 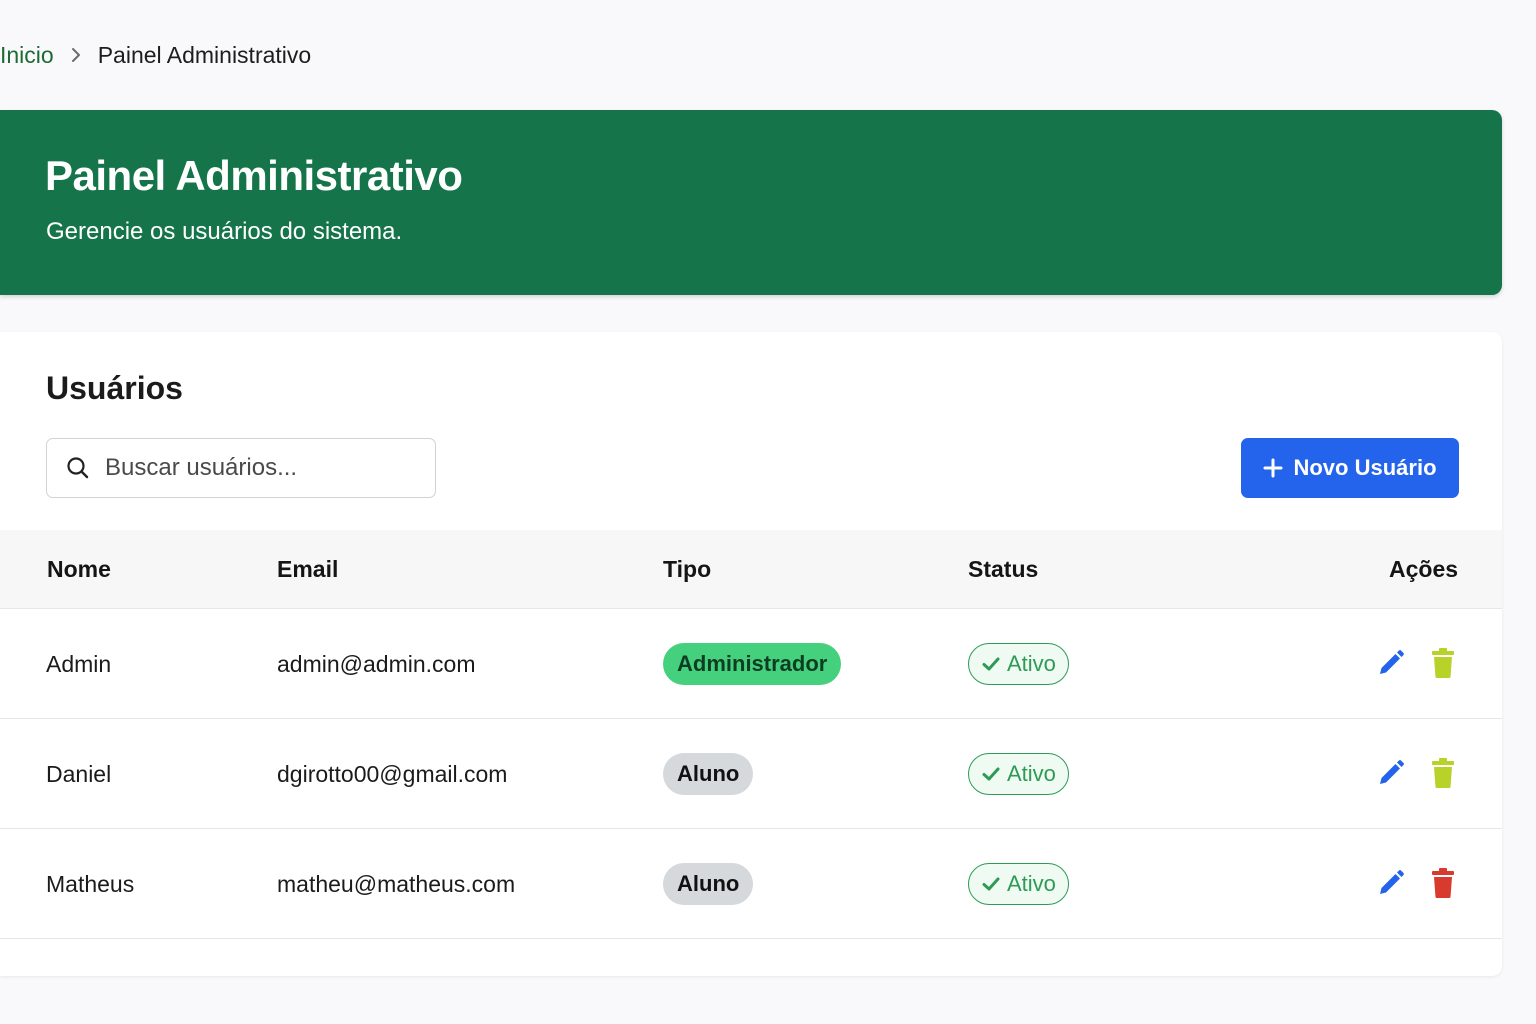 I want to click on column-header-name: Nome, so click(x=79, y=569).